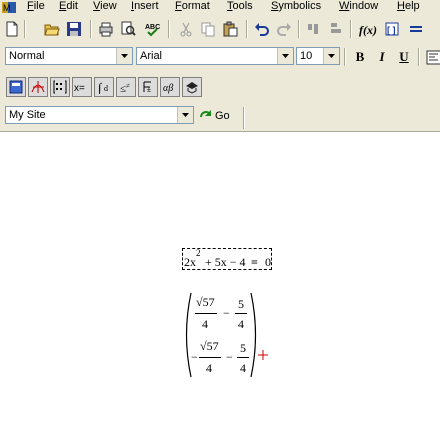  I want to click on menu-edit: Edit, so click(68, 8).